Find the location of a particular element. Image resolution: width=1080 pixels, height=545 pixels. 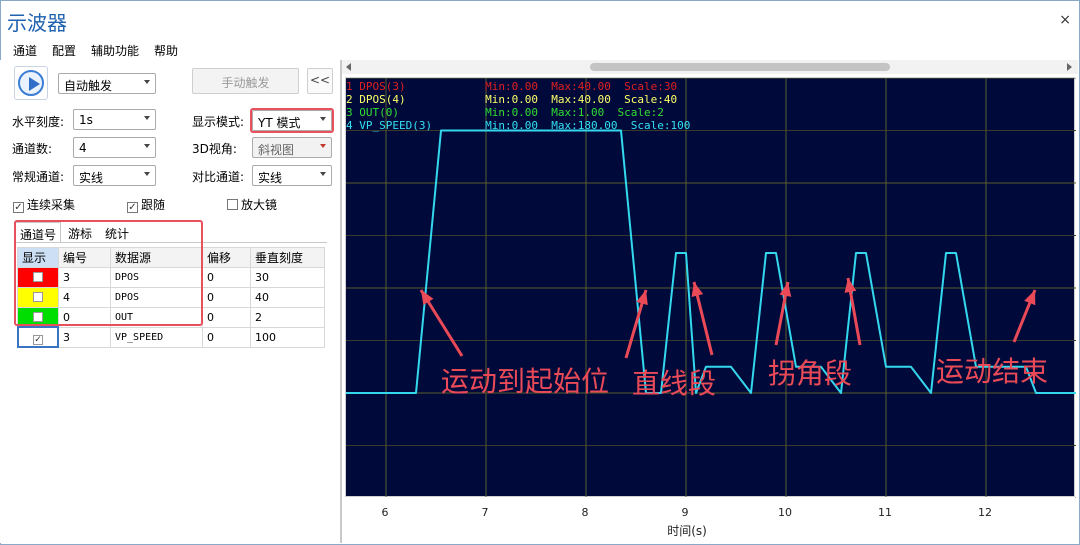

follow-checkbox: ✓ 跟随 is located at coordinates (146, 204).